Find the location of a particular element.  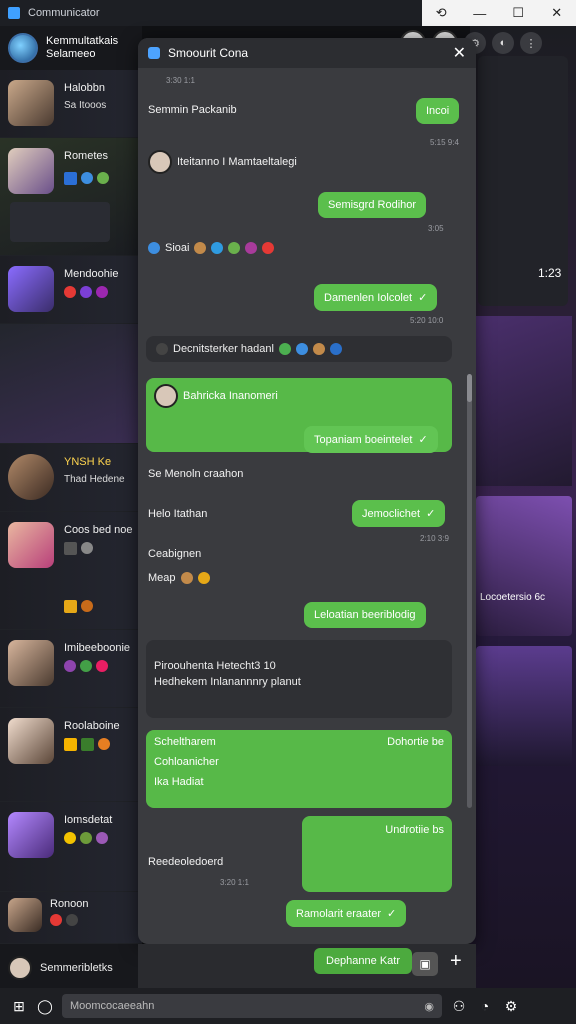

timestamp: 3:20 1:1 is located at coordinates (234, 882).